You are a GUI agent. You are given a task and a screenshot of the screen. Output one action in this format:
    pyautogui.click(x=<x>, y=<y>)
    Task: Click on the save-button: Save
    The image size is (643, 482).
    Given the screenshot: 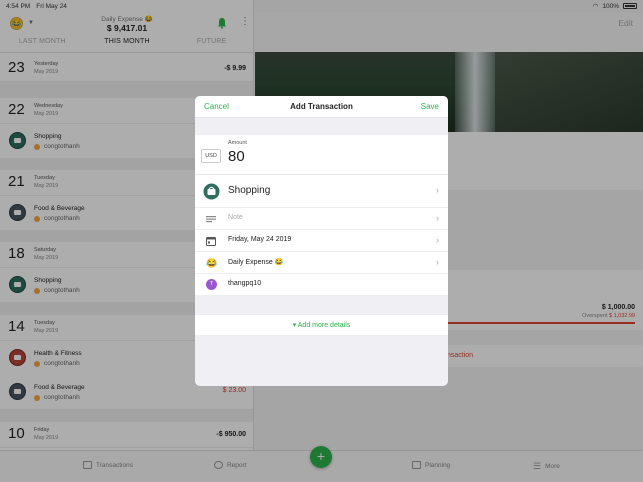 What is the action you would take?
    pyautogui.click(x=430, y=106)
    